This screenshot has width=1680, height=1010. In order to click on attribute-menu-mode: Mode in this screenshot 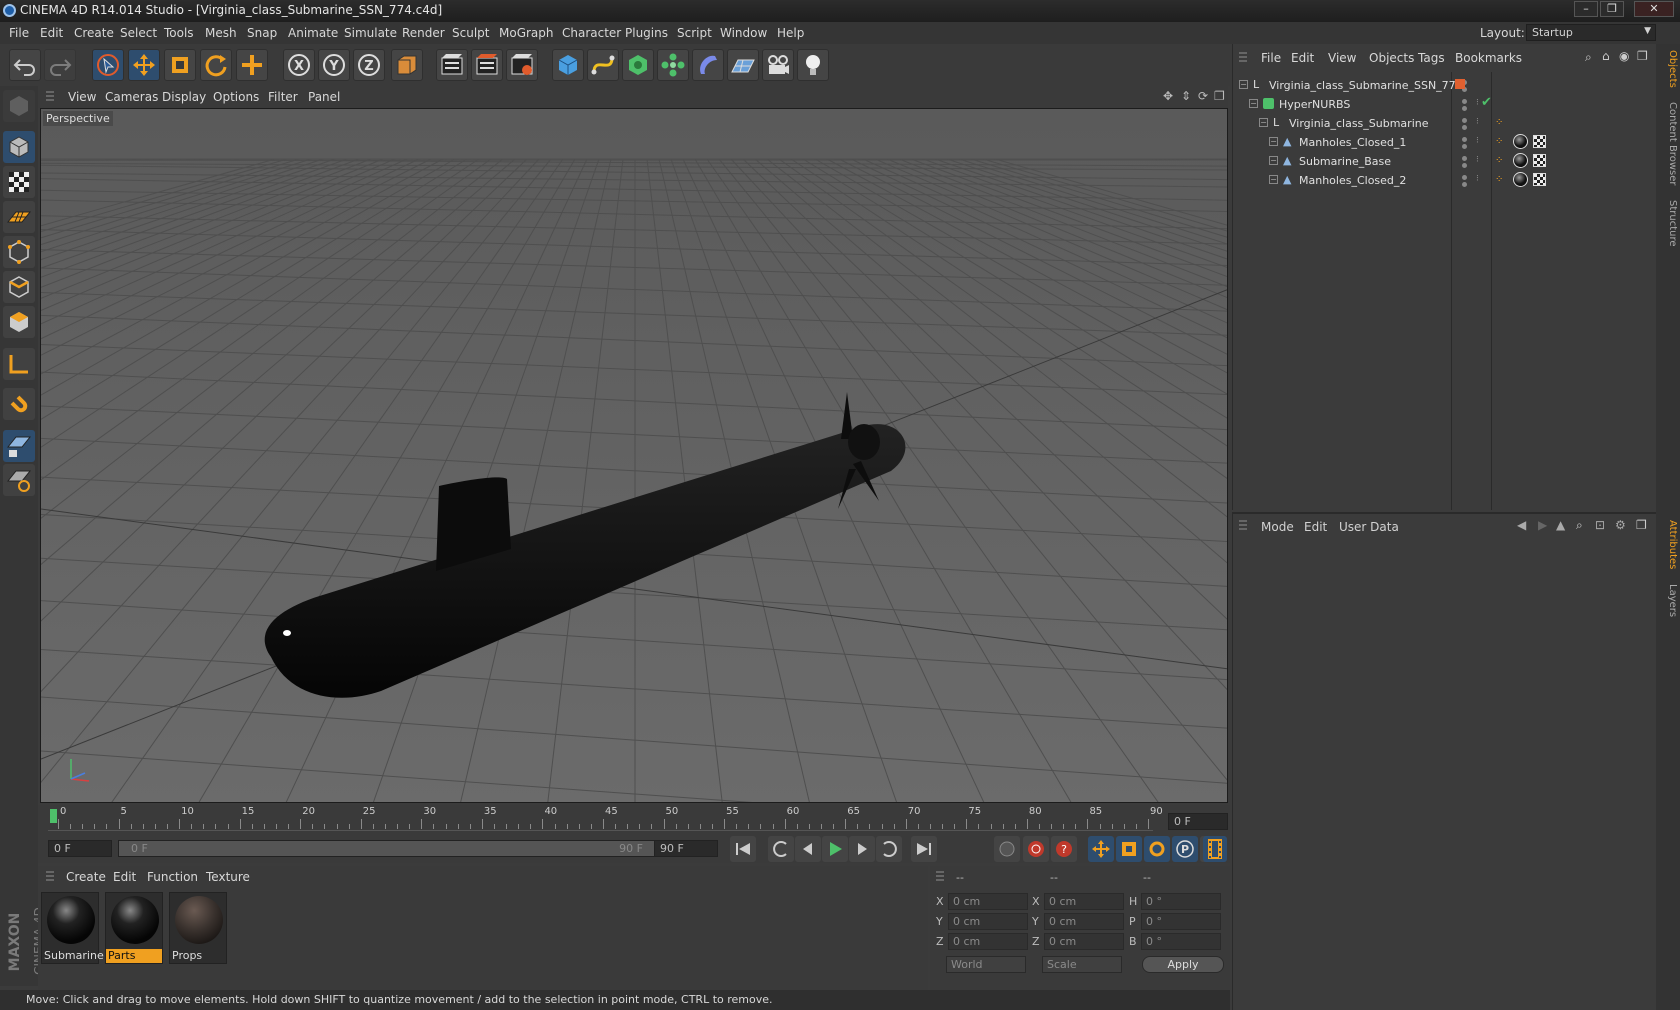, I will do `click(1277, 527)`.